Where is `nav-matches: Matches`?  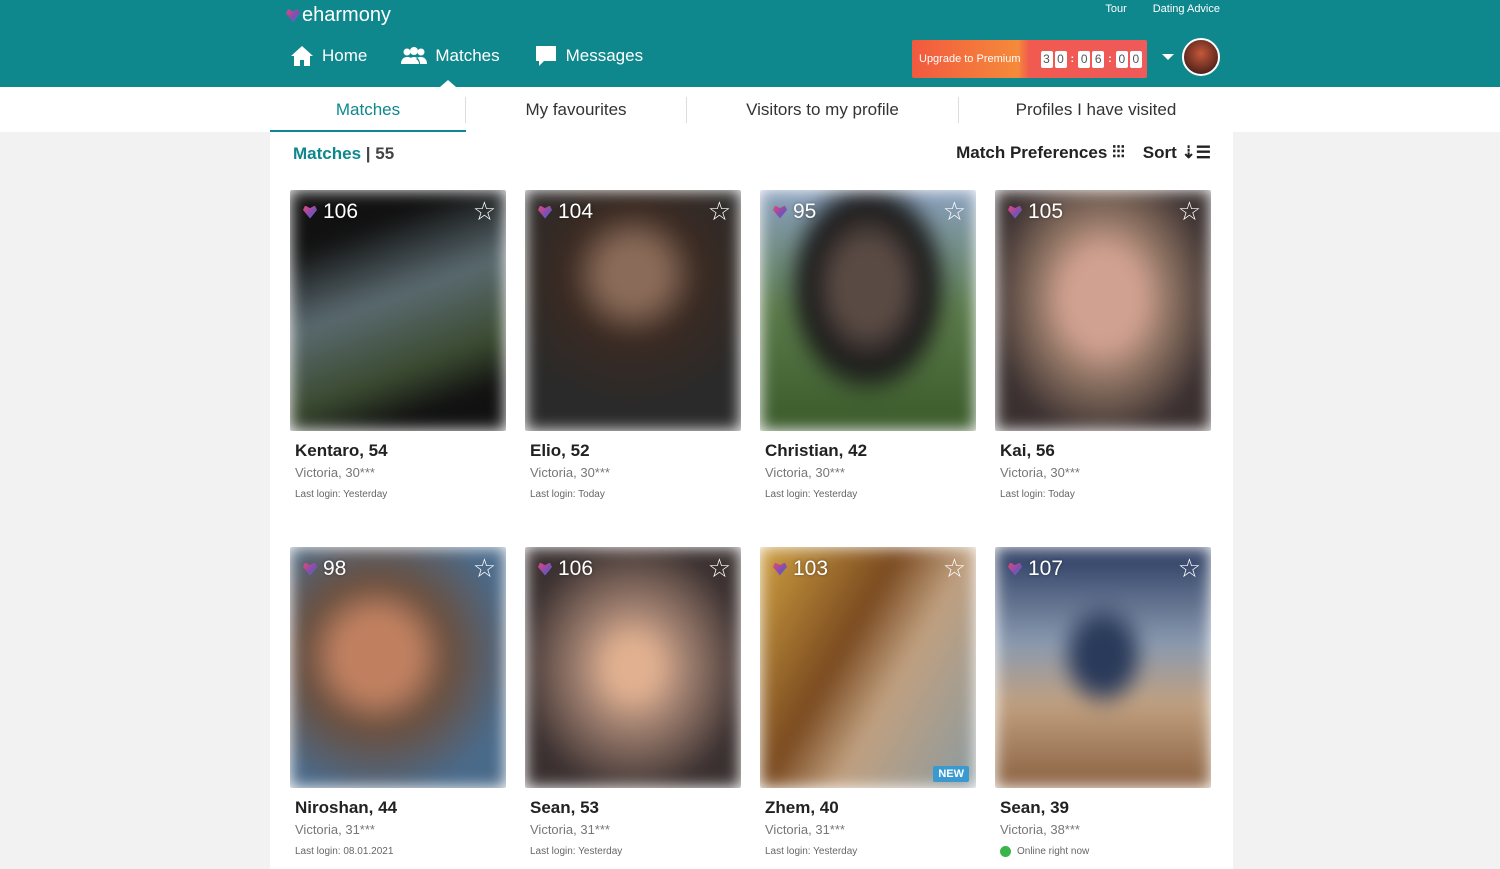 nav-matches: Matches is located at coordinates (450, 56).